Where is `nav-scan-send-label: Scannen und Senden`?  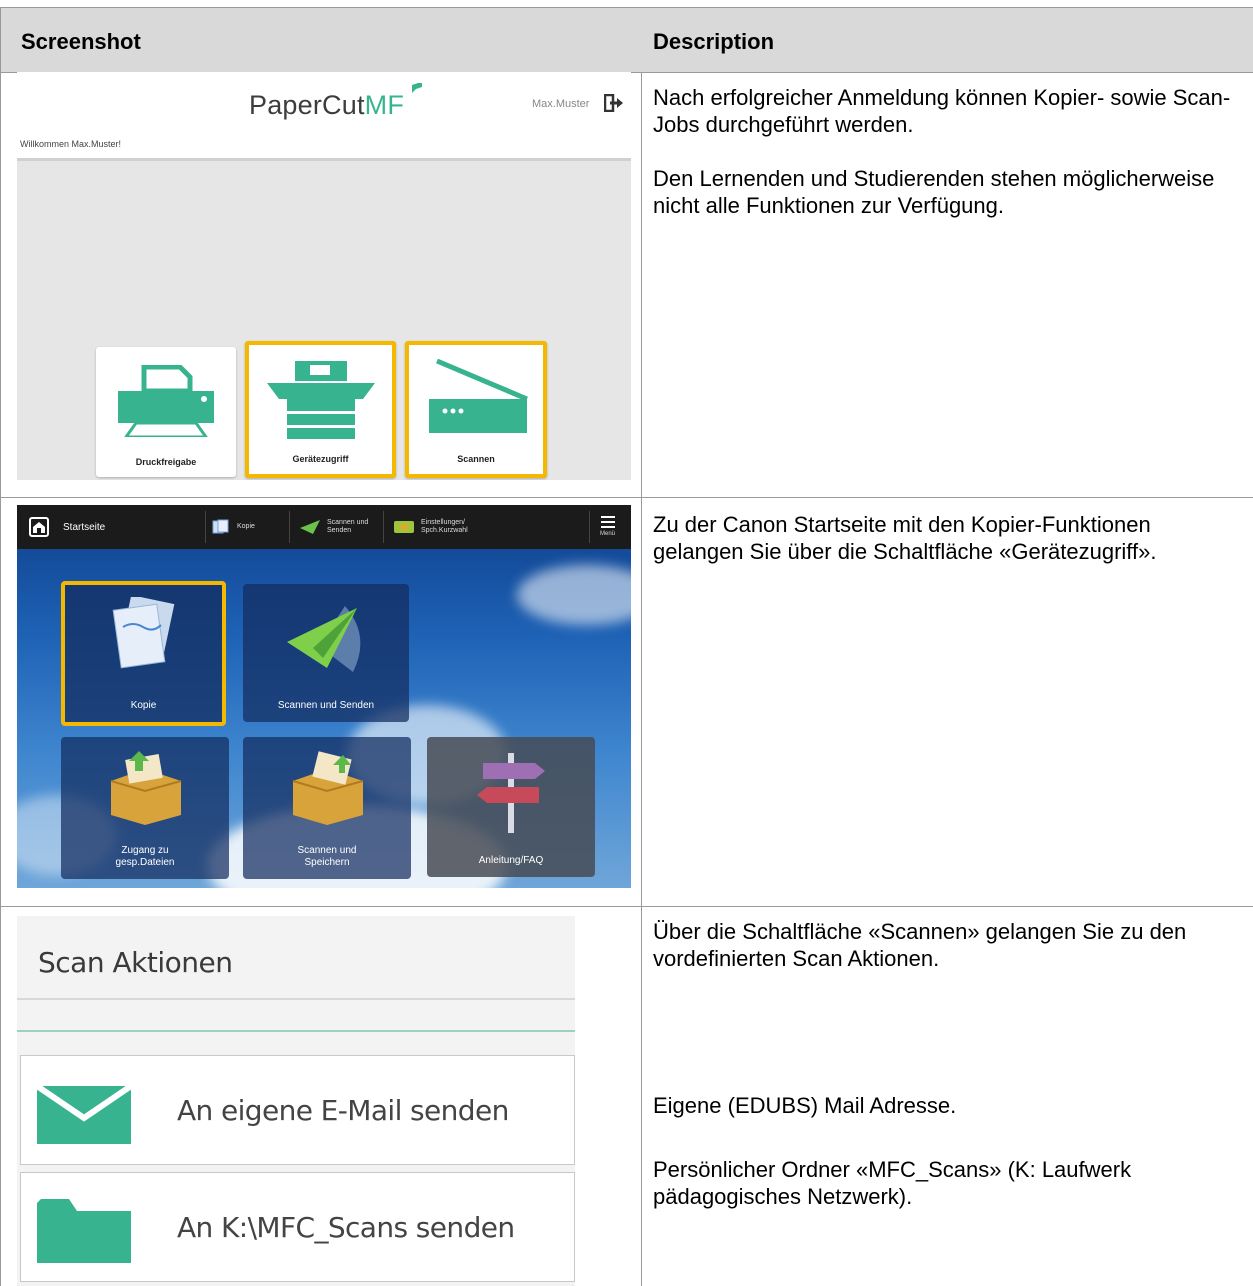
nav-scan-send-label: Scannen und Senden is located at coordinates (348, 526).